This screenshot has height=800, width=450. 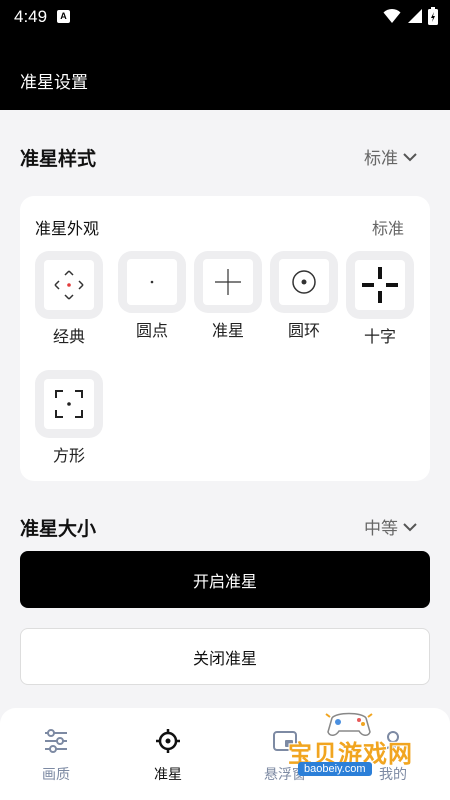 What do you see at coordinates (67, 228) in the screenshot?
I see `card-title: 准星外观` at bounding box center [67, 228].